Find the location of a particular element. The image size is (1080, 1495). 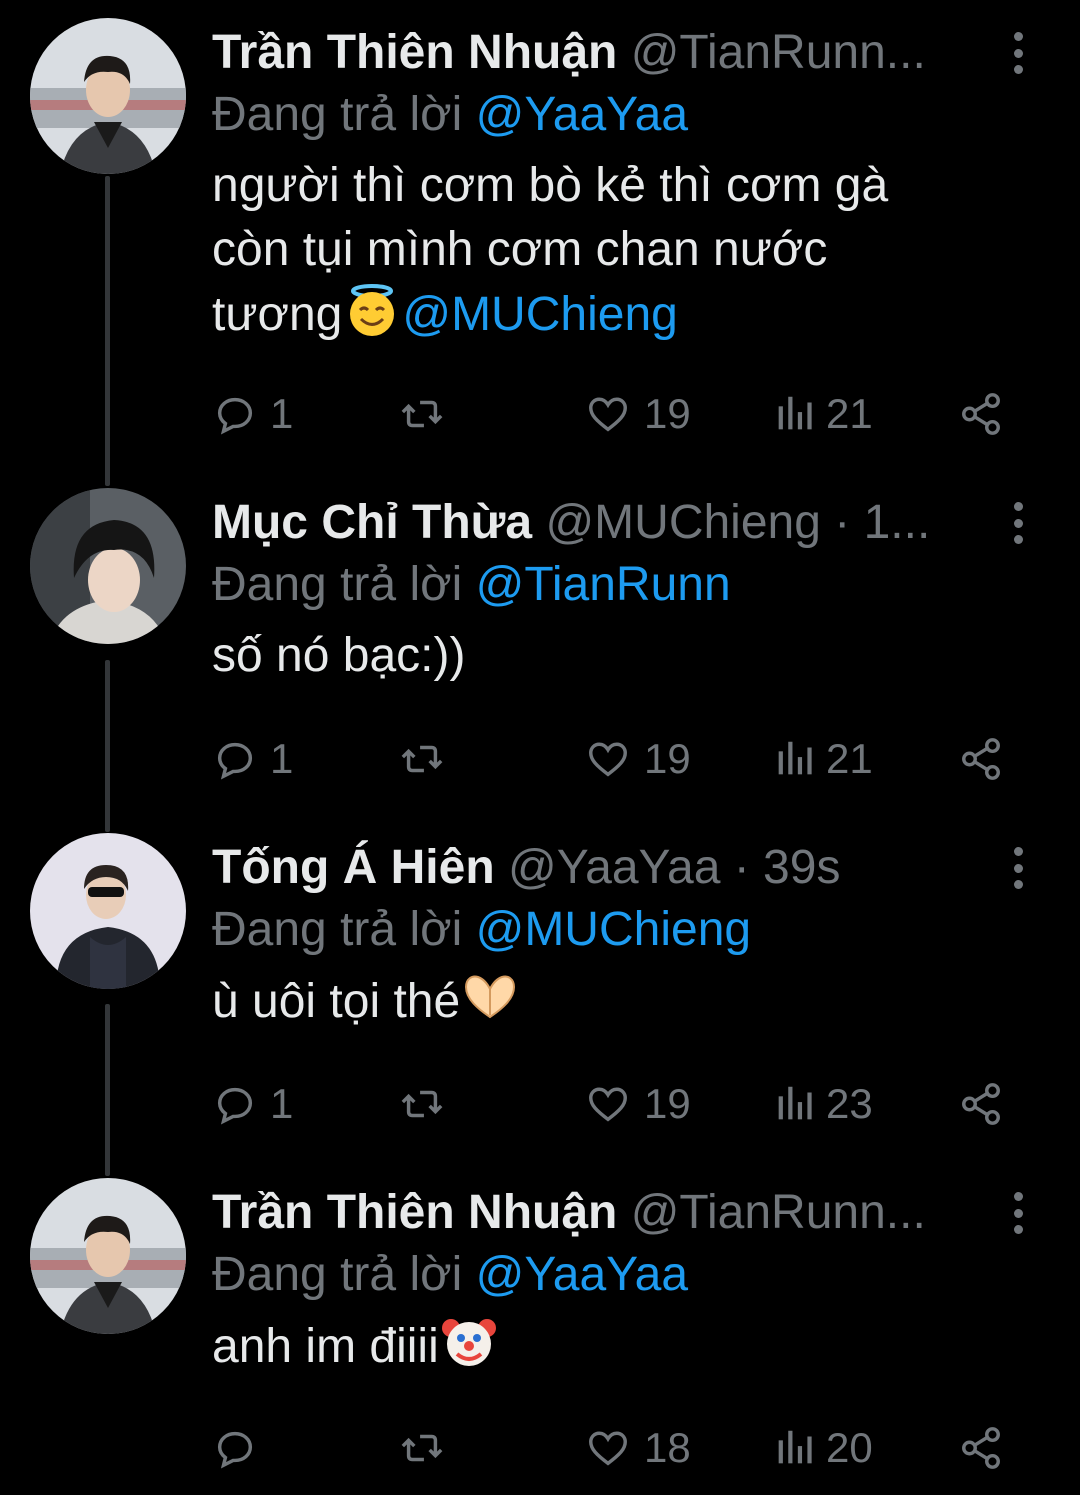

username-handle: @YaaYaa · 39s is located at coordinates (674, 867).